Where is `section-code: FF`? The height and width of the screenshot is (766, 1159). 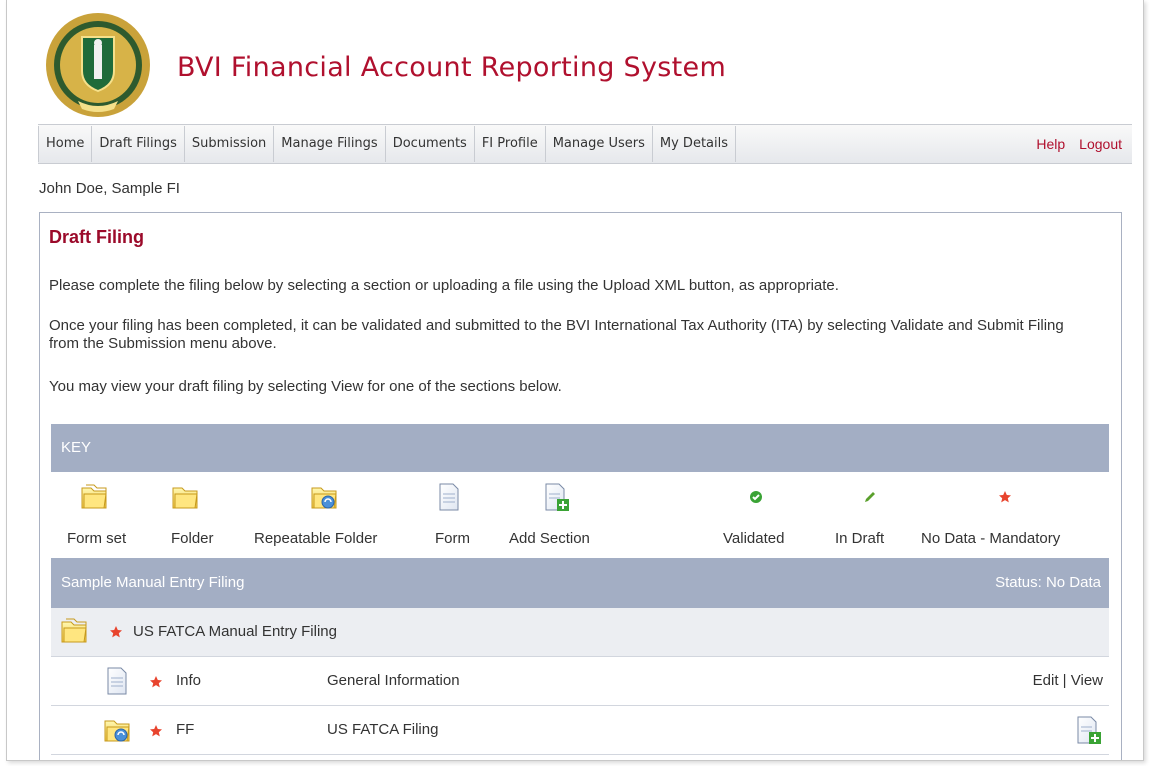 section-code: FF is located at coordinates (185, 729).